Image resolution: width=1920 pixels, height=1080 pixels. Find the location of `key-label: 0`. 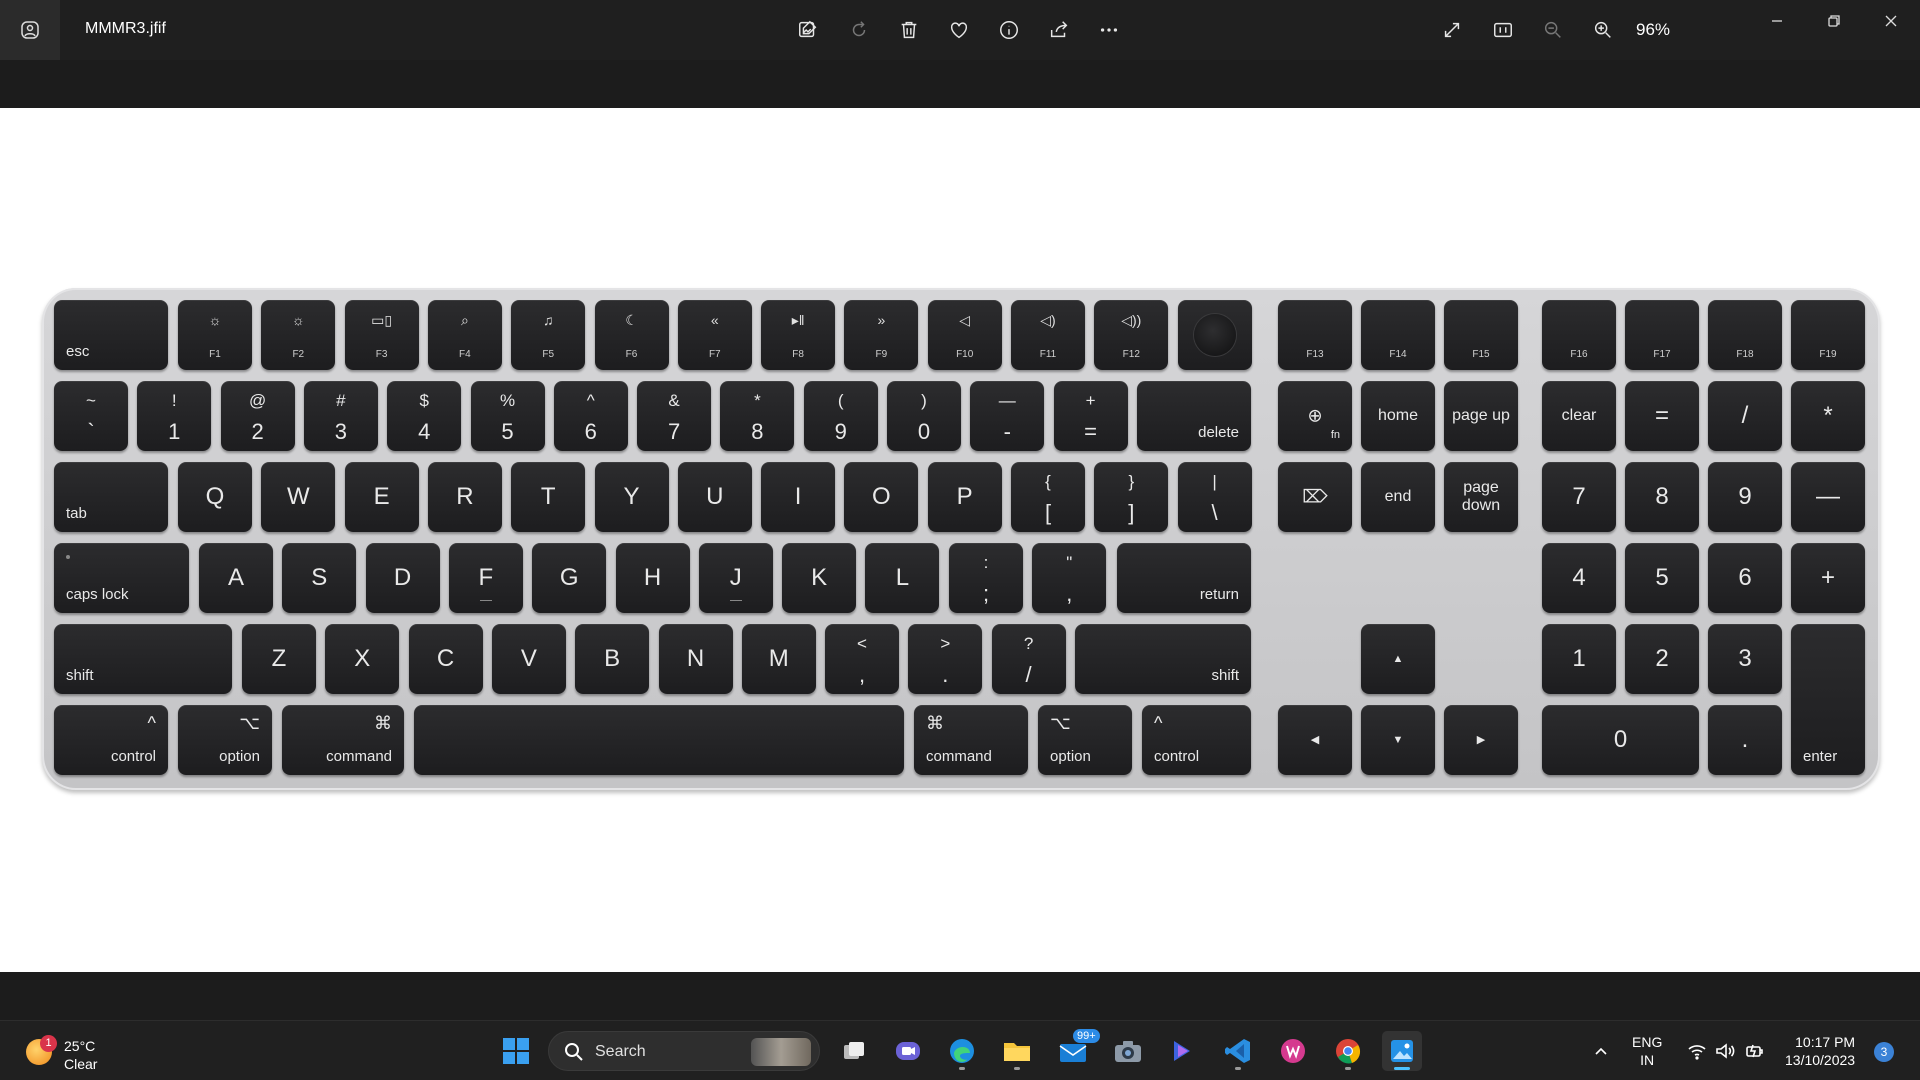

key-label: 0 is located at coordinates (1620, 739).